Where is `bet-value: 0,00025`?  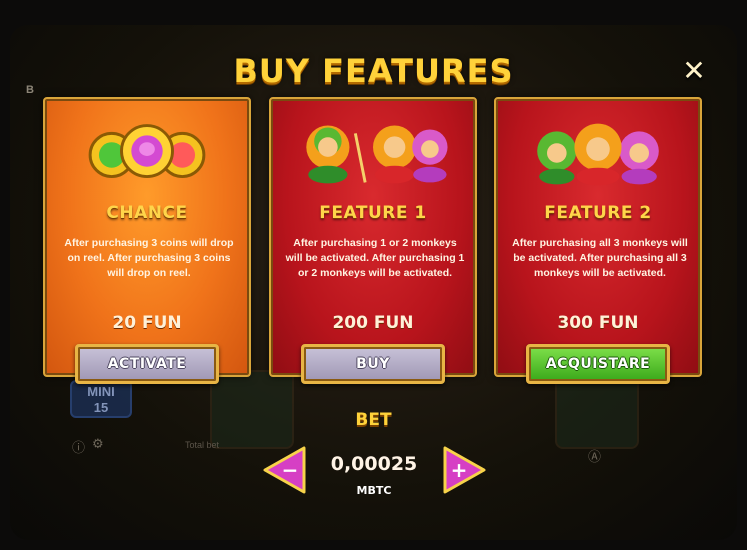
bet-value: 0,00025 is located at coordinates (374, 464).